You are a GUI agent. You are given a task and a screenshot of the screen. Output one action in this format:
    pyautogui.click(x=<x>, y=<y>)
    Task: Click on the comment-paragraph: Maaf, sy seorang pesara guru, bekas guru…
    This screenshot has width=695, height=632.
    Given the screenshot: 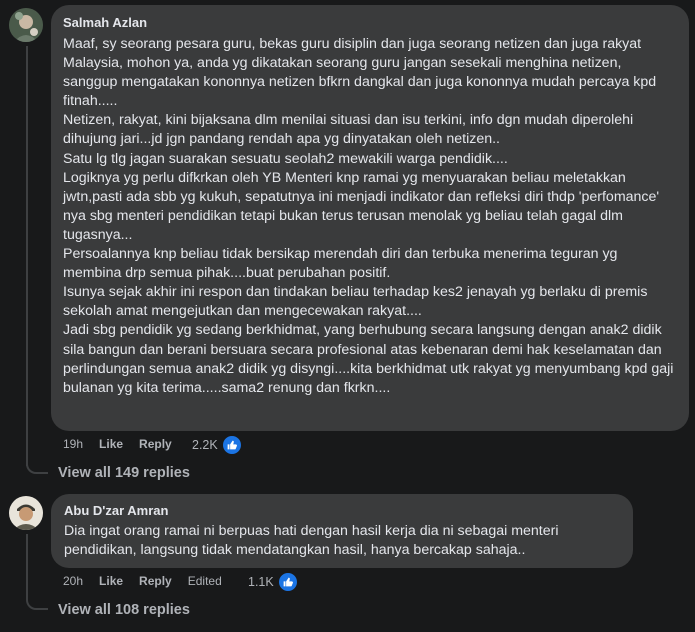 What is the action you would take?
    pyautogui.click(x=360, y=73)
    